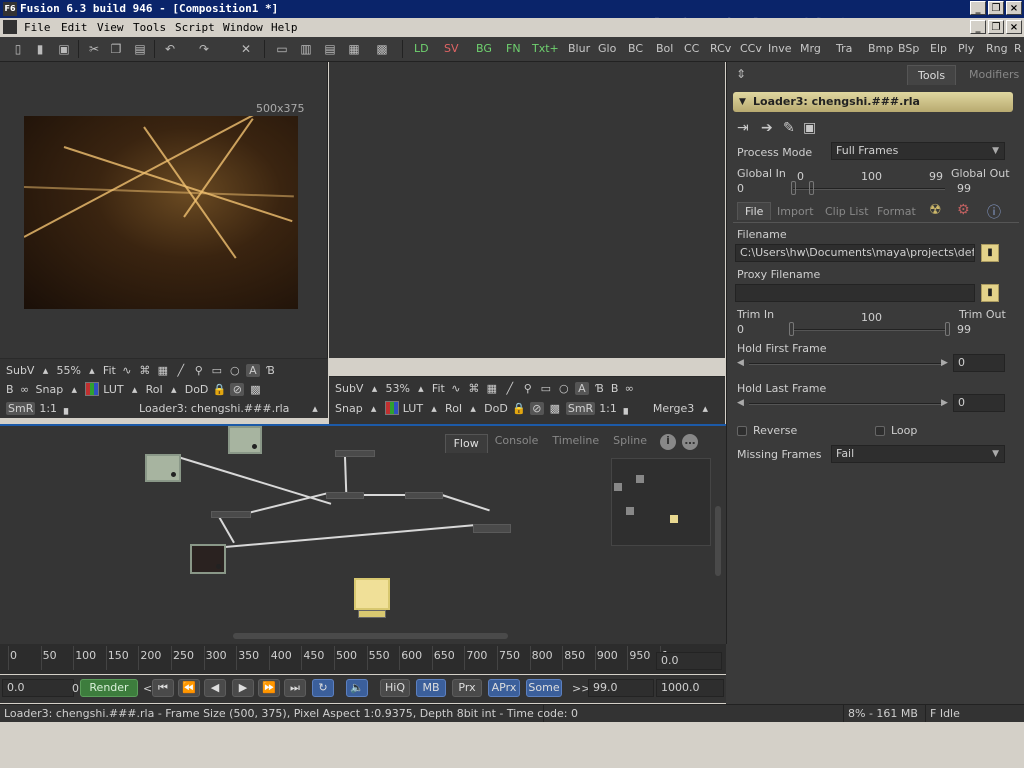 The image size is (1024, 768). I want to click on radiation-icon: ☢, so click(935, 210).